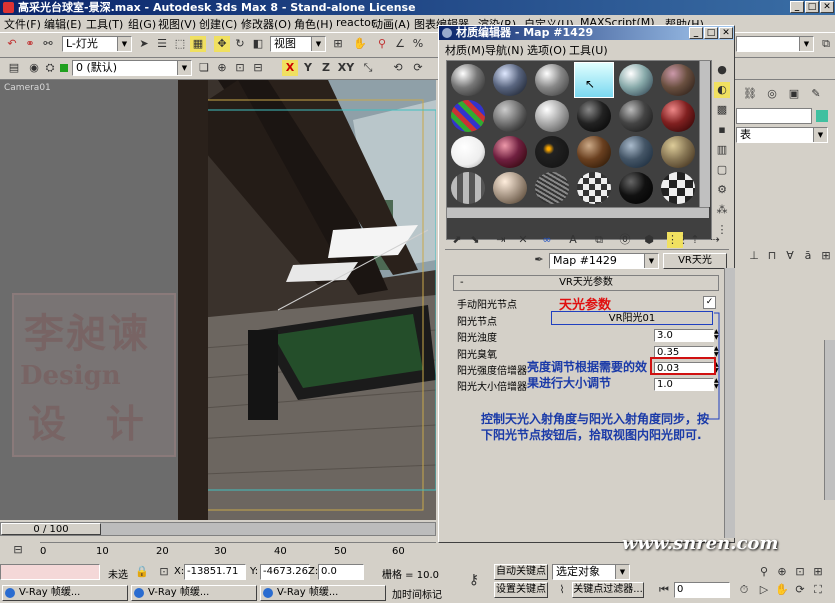  Describe the element at coordinates (808, 256) in the screenshot. I see `remove-modifier-icon: ā` at that location.